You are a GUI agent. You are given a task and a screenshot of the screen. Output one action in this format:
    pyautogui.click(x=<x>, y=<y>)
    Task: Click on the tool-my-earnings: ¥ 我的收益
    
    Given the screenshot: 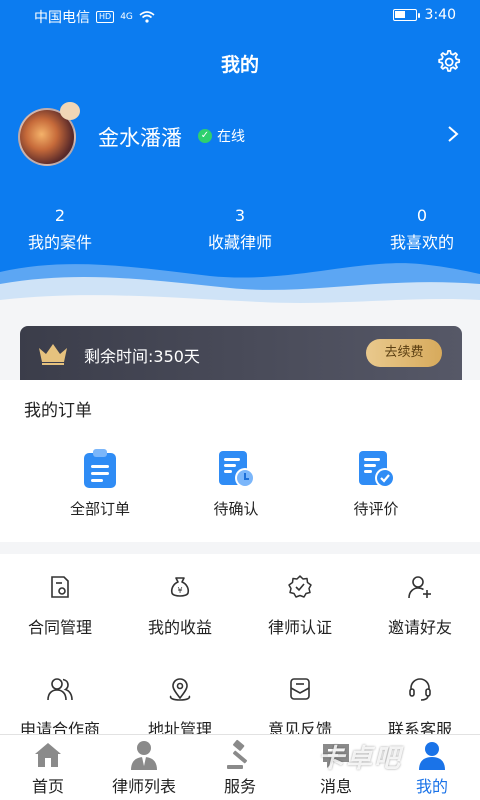 What is the action you would take?
    pyautogui.click(x=180, y=606)
    